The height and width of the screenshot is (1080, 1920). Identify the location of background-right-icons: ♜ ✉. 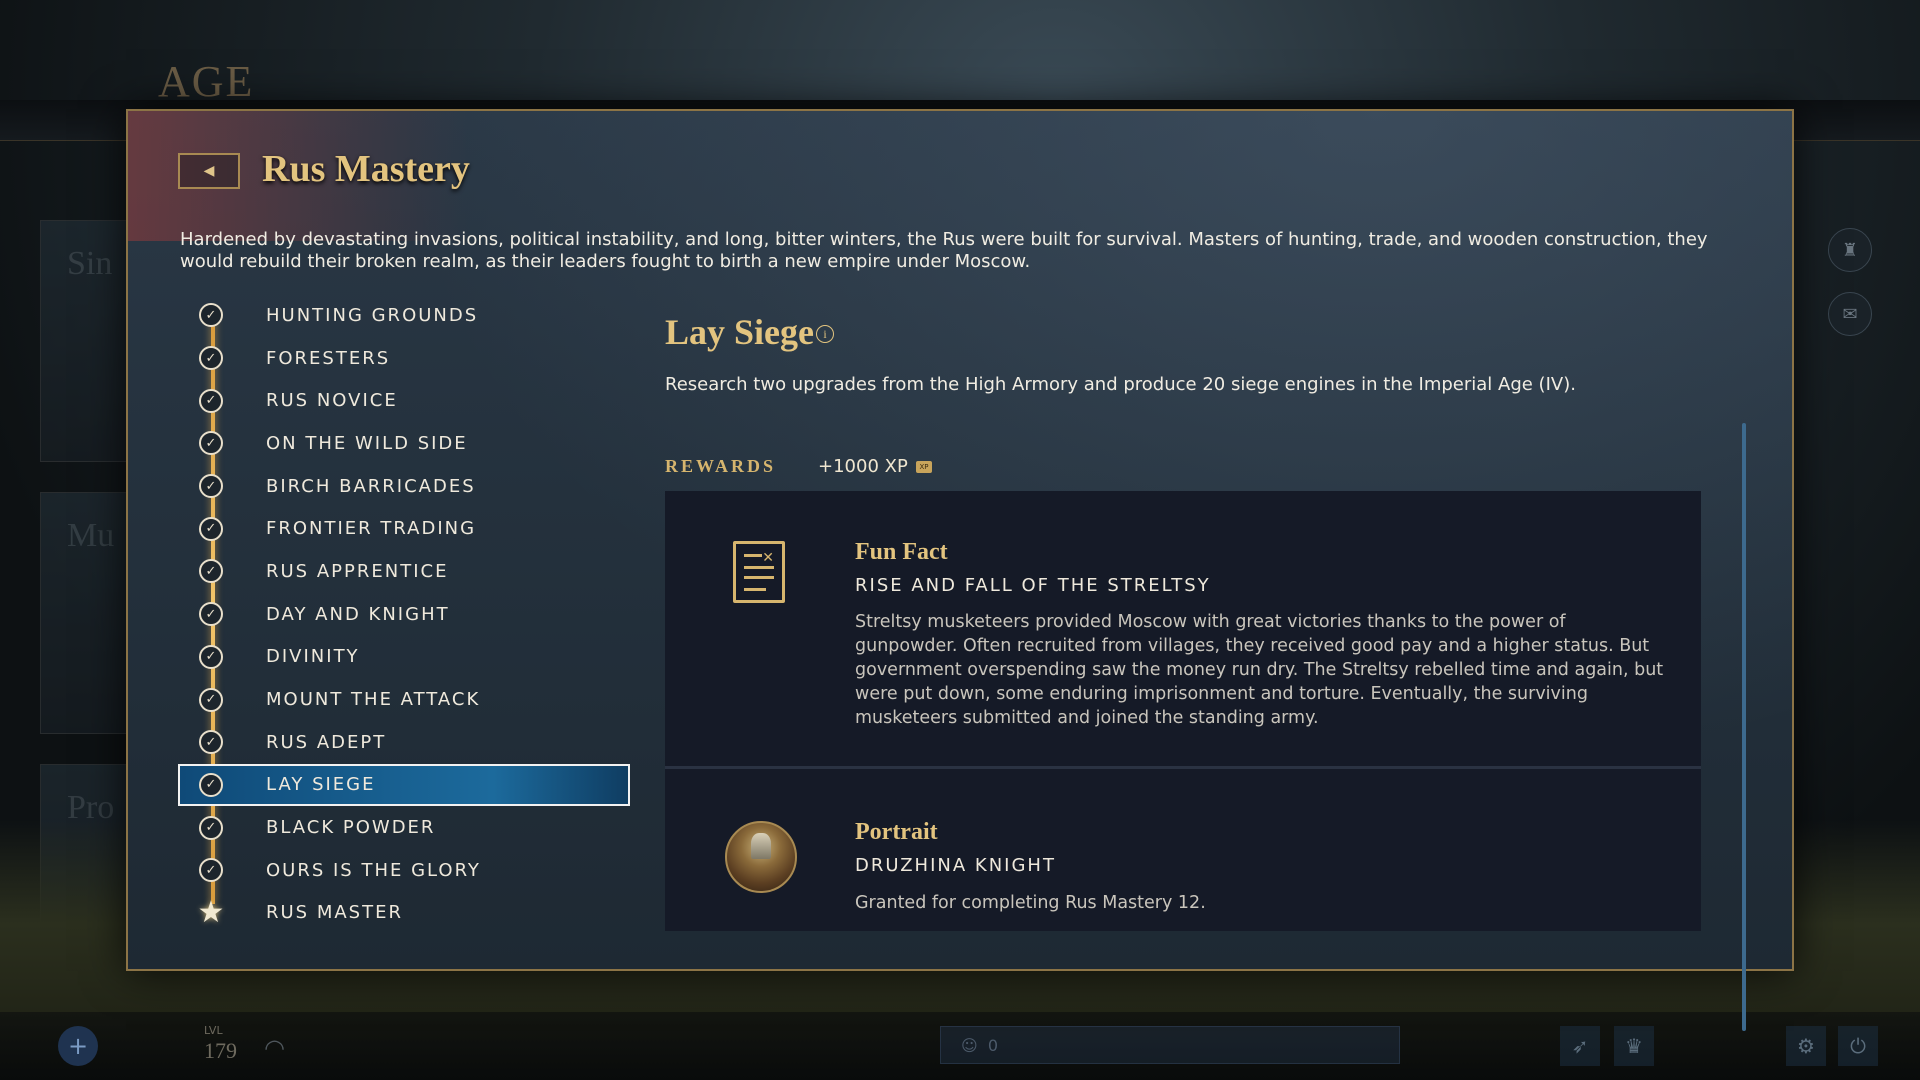
(1850, 292).